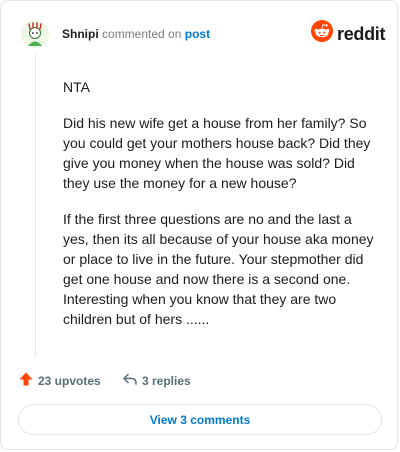 The height and width of the screenshot is (452, 400). Describe the element at coordinates (130, 380) in the screenshot. I see `reply-arrow-icon` at that location.